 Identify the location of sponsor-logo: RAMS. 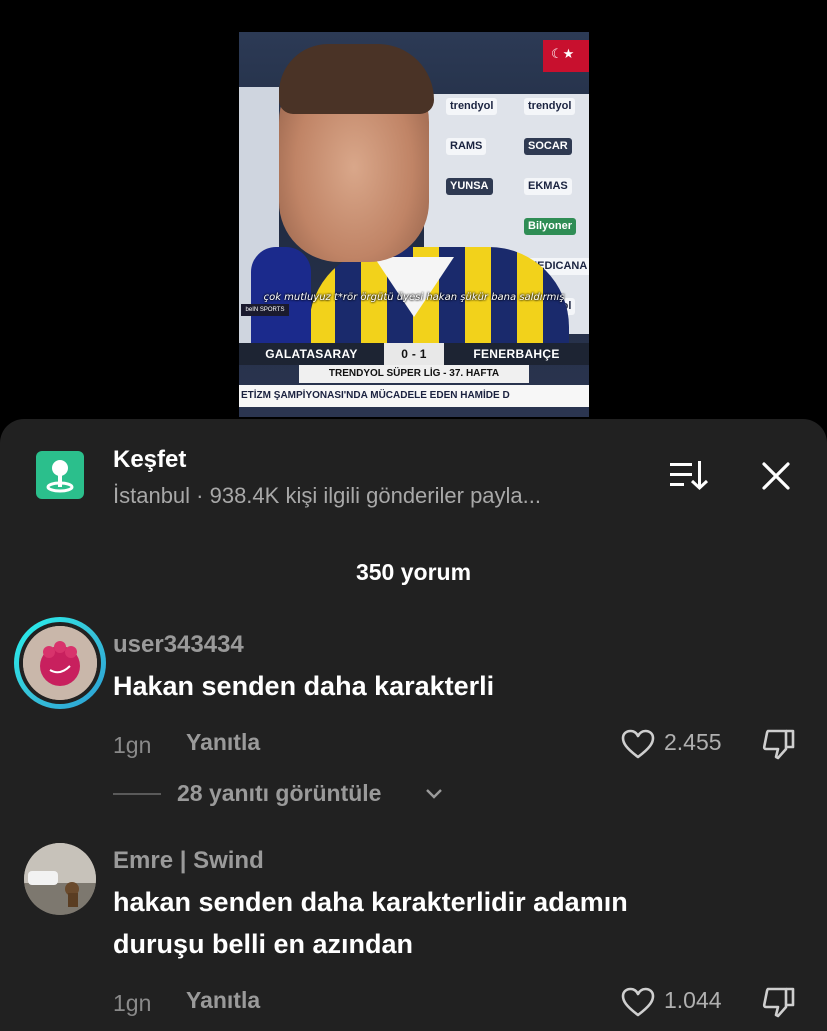
(466, 146).